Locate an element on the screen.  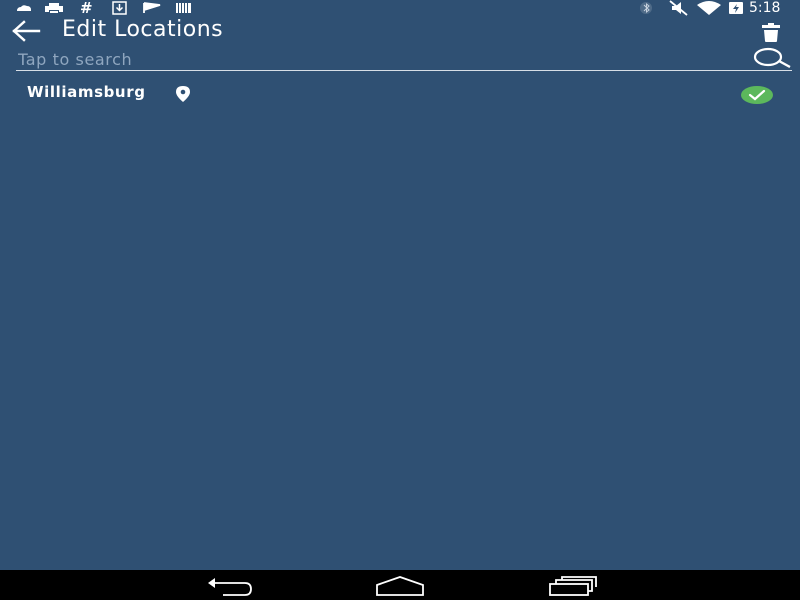
nav-home-button is located at coordinates (400, 585).